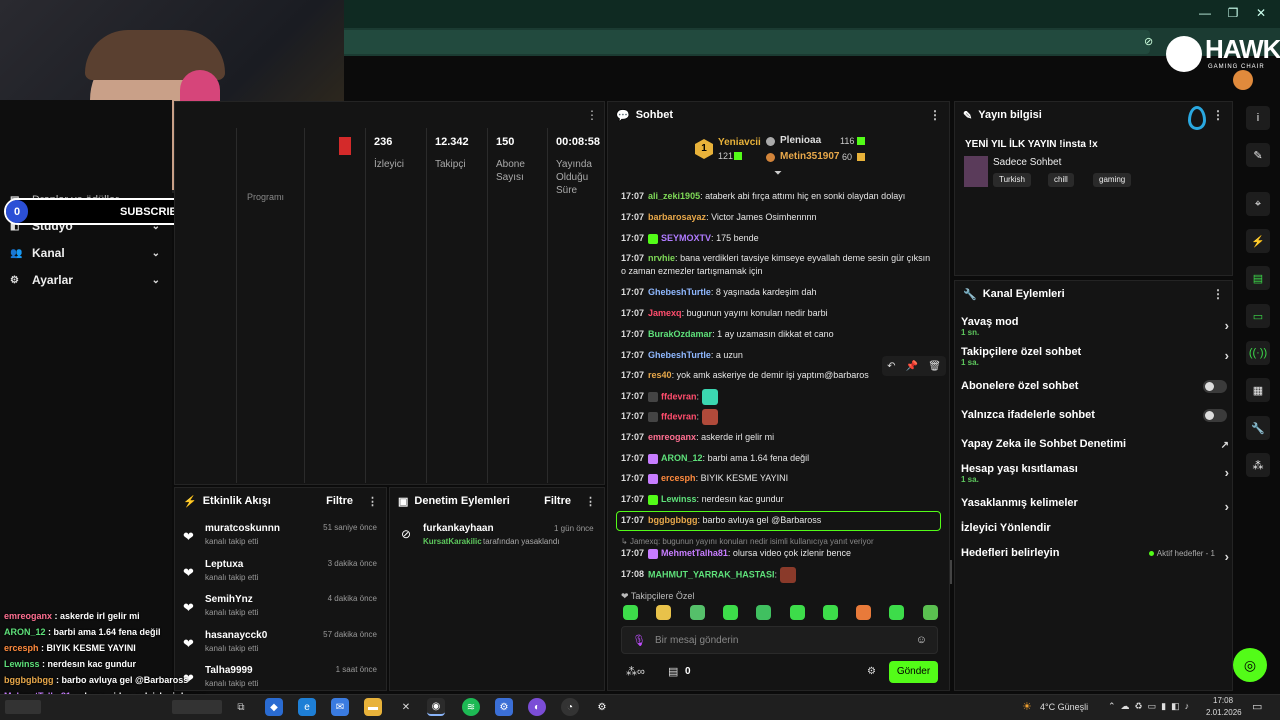  I want to click on message-user: bggbgbbgg, so click(672, 520).